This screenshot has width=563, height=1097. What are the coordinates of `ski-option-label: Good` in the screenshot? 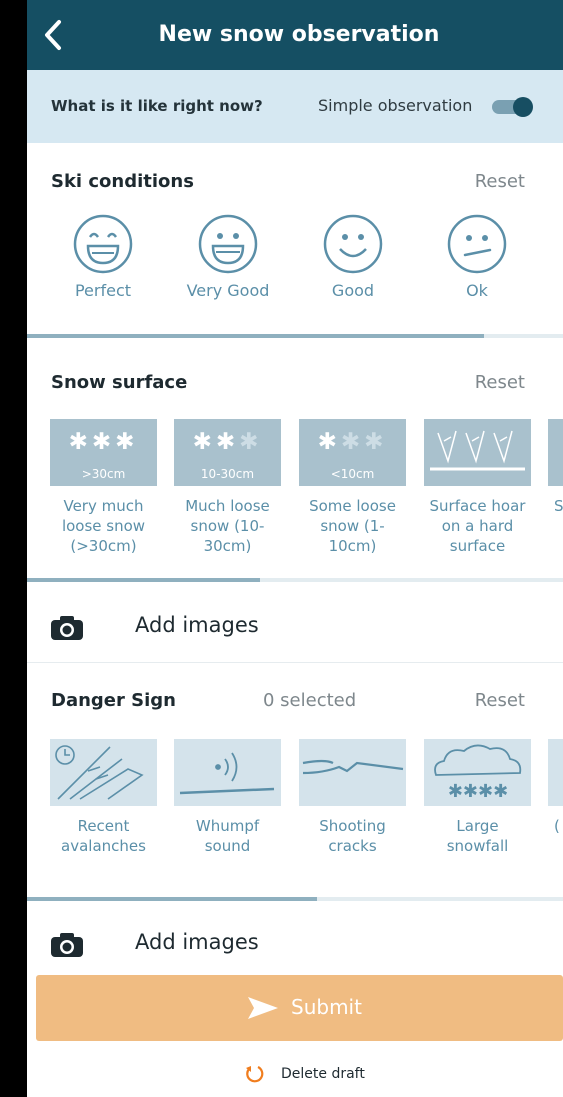 It's located at (353, 290).